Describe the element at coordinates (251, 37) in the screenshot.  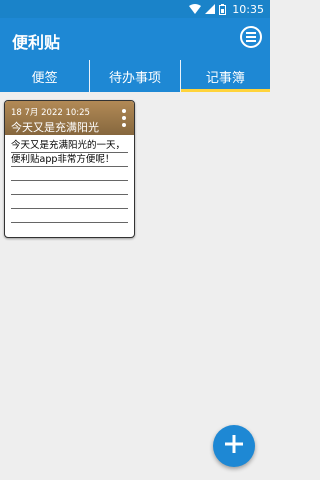
I see `menu-icon` at that location.